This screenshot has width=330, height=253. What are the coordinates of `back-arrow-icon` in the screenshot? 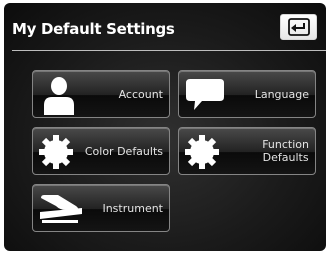 It's located at (299, 27).